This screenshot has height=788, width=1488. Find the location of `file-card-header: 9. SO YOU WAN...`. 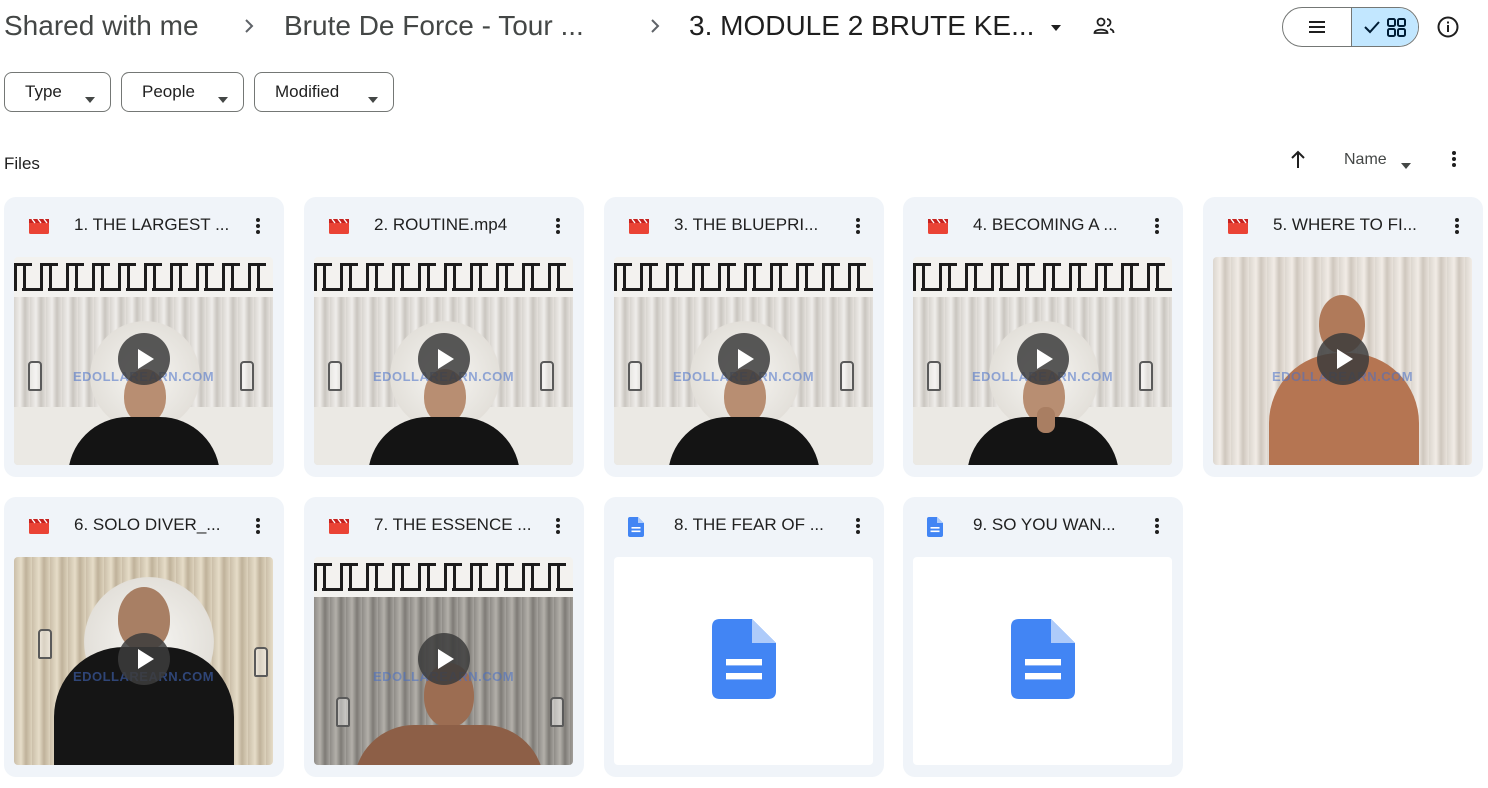

file-card-header: 9. SO YOU WAN... is located at coordinates (1043, 526).